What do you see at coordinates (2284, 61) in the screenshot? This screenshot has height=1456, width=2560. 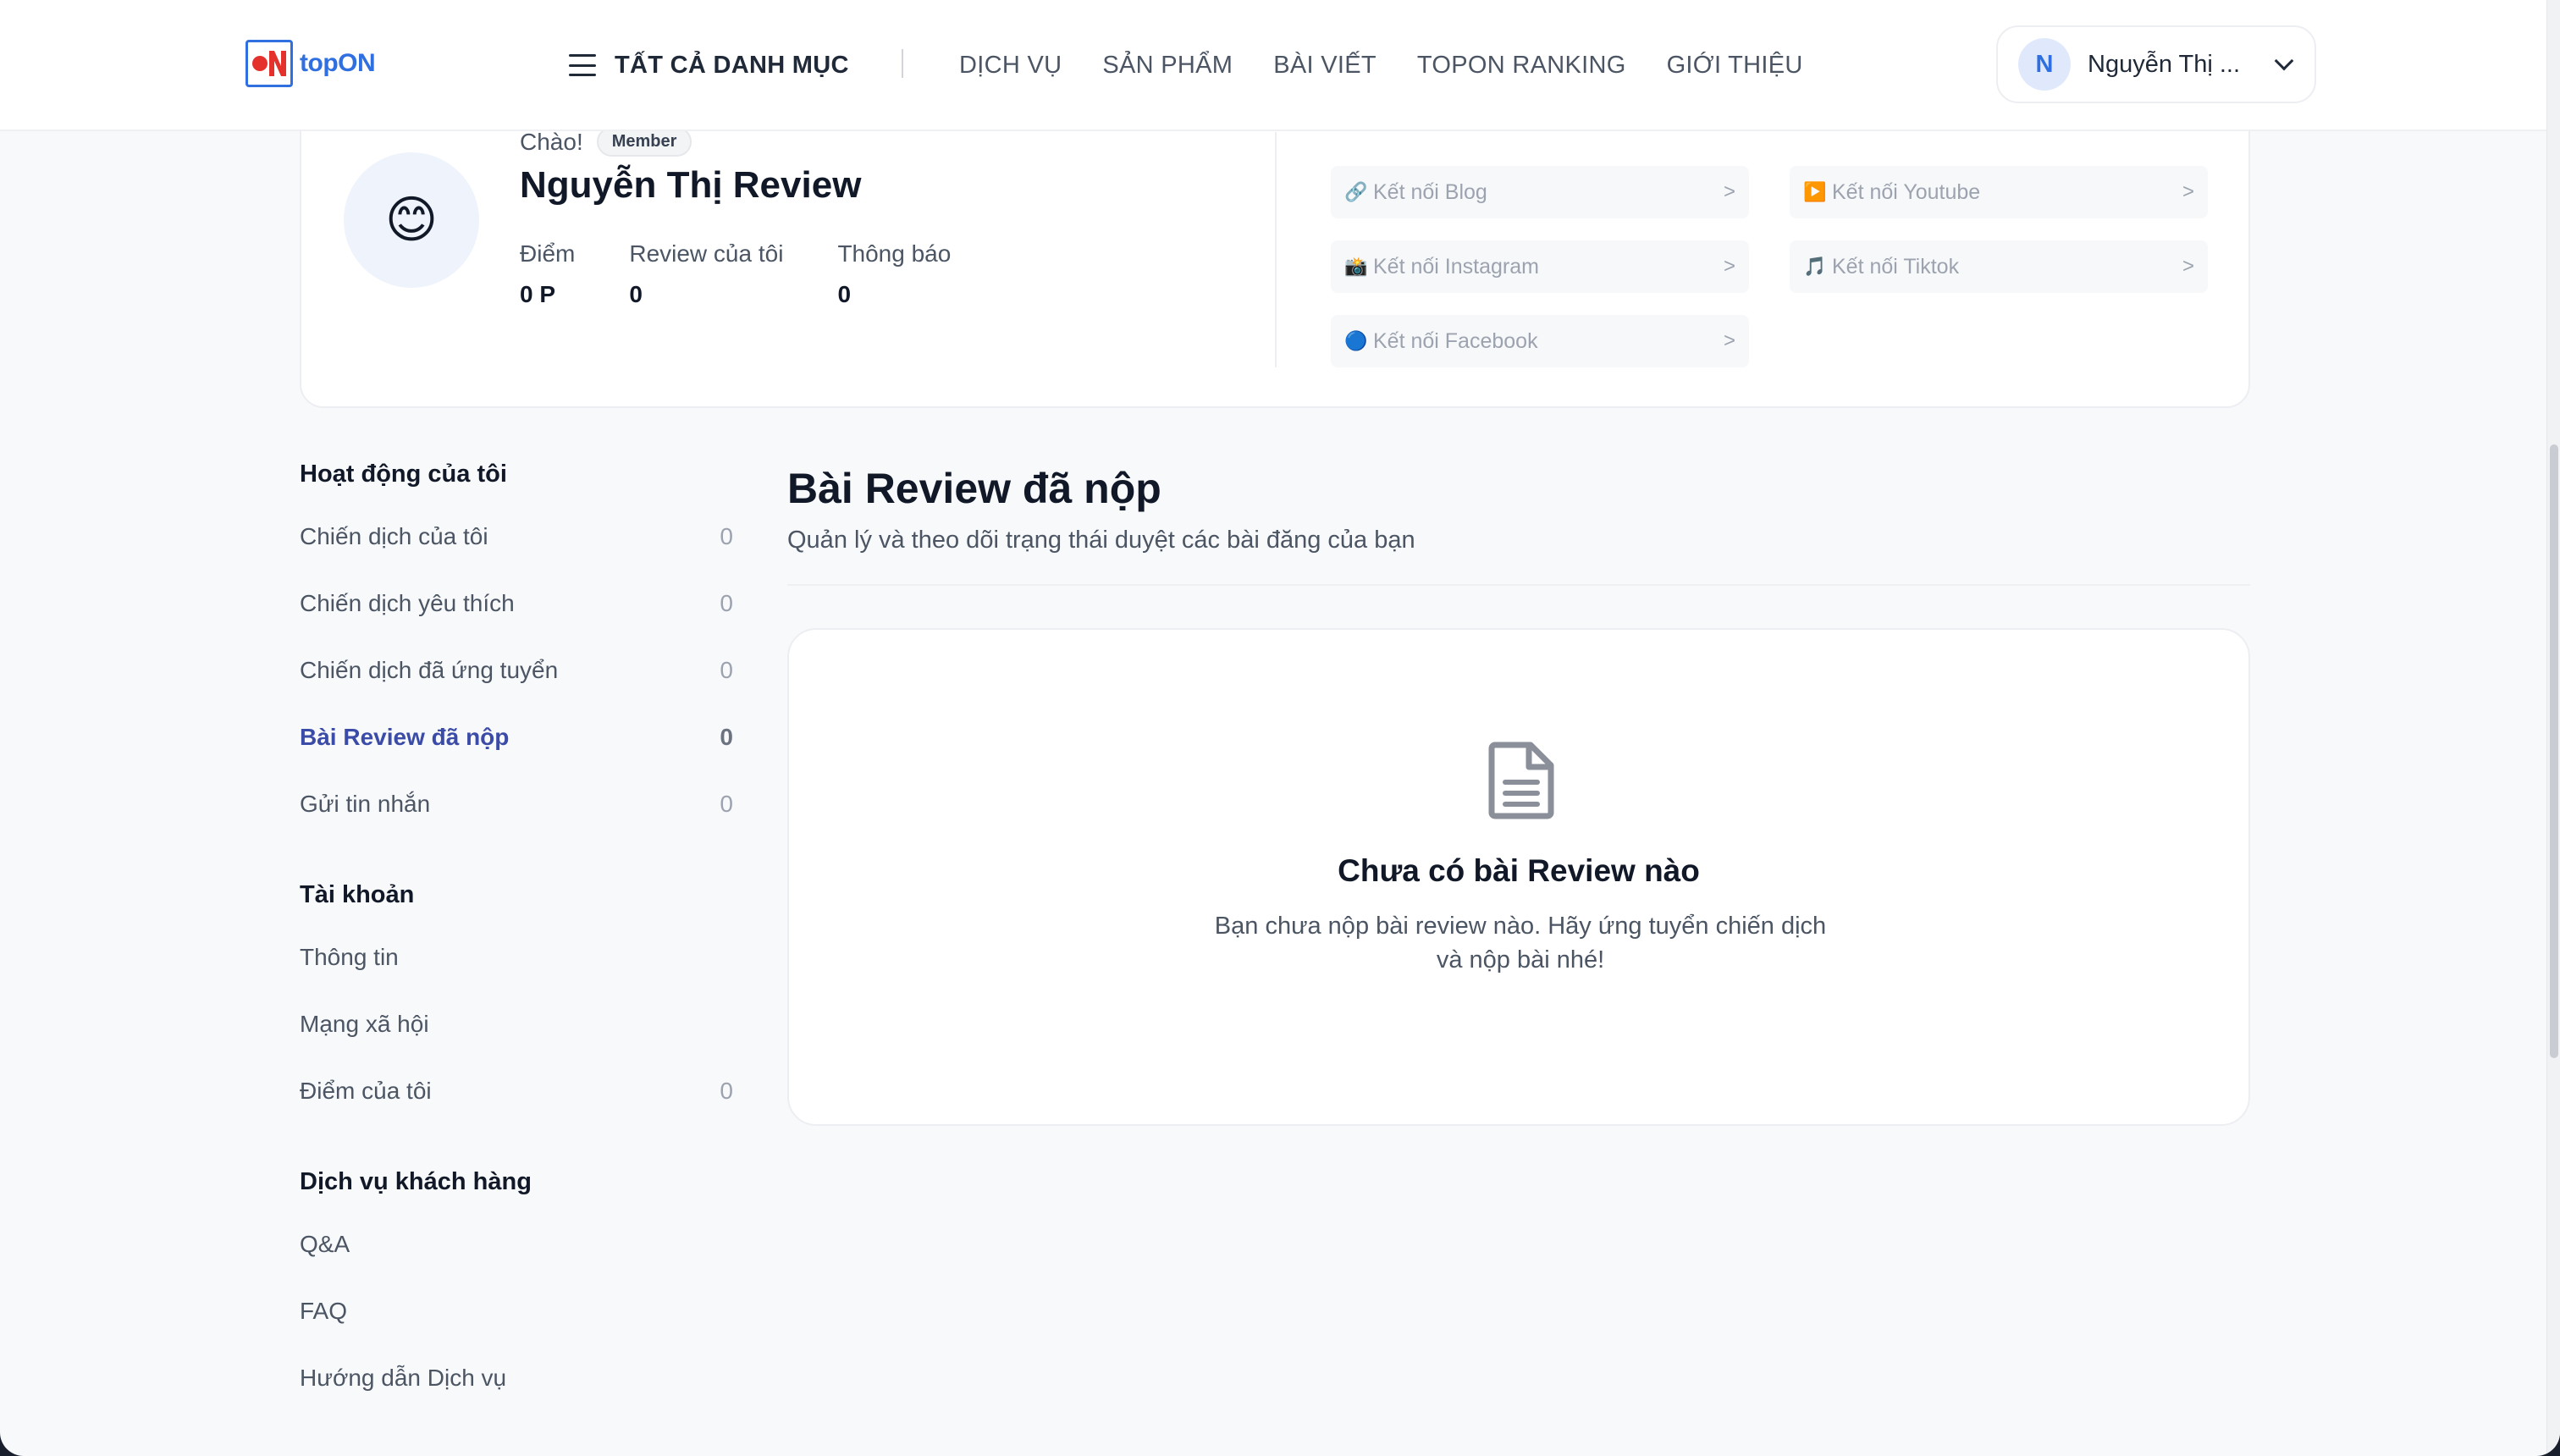 I see `chevron-down-icon` at bounding box center [2284, 61].